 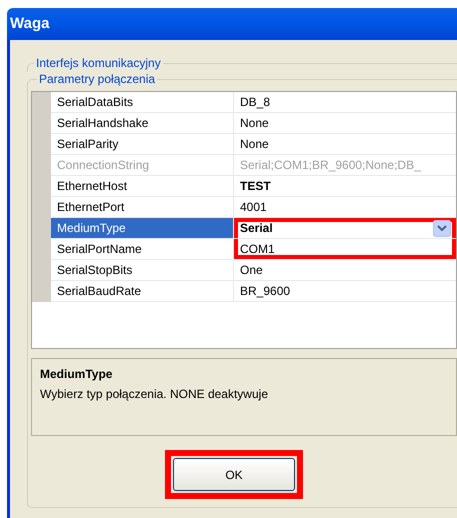 What do you see at coordinates (234, 474) in the screenshot?
I see `ok-button: OK` at bounding box center [234, 474].